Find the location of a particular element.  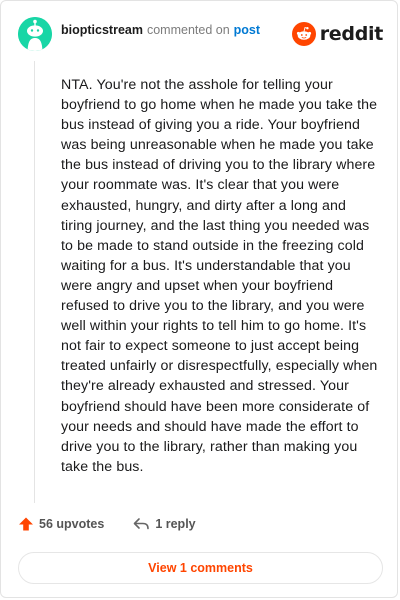

snoo-avatar-icon is located at coordinates (35, 34).